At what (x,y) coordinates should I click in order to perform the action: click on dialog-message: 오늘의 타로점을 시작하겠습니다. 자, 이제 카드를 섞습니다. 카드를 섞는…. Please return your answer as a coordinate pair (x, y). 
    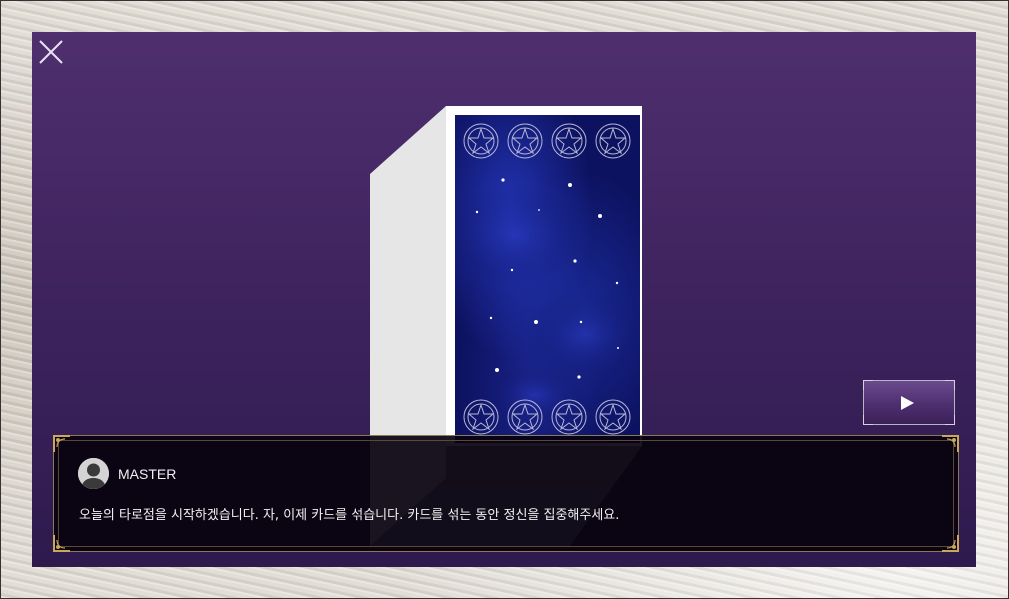
    Looking at the image, I should click on (349, 515).